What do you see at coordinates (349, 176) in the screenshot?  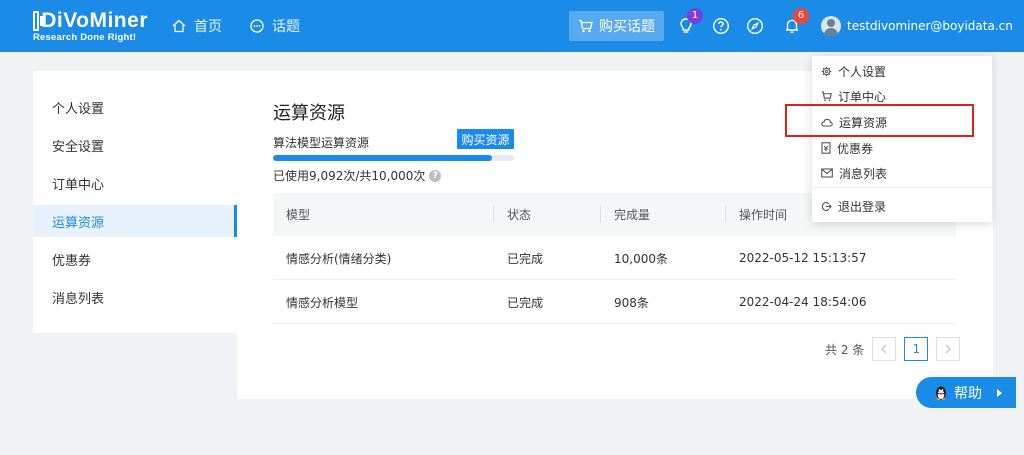 I see `usage-text: 已使用9,092次/共10,000次` at bounding box center [349, 176].